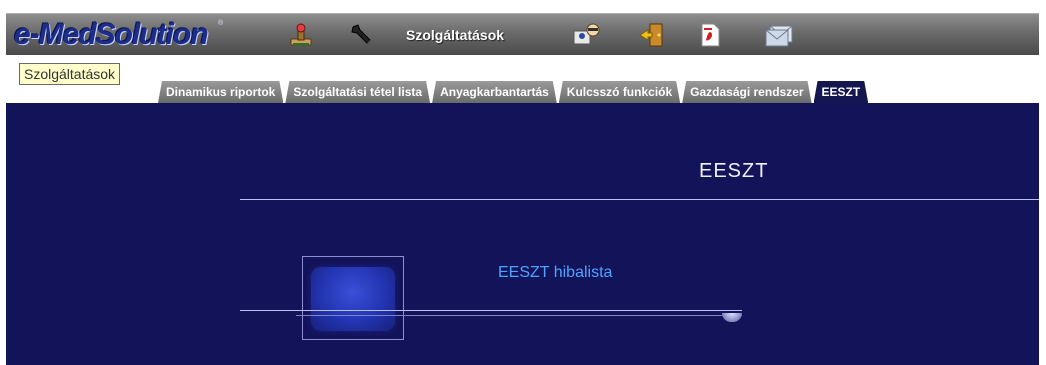  I want to click on eeszt-hibalista-tile, so click(353, 298).